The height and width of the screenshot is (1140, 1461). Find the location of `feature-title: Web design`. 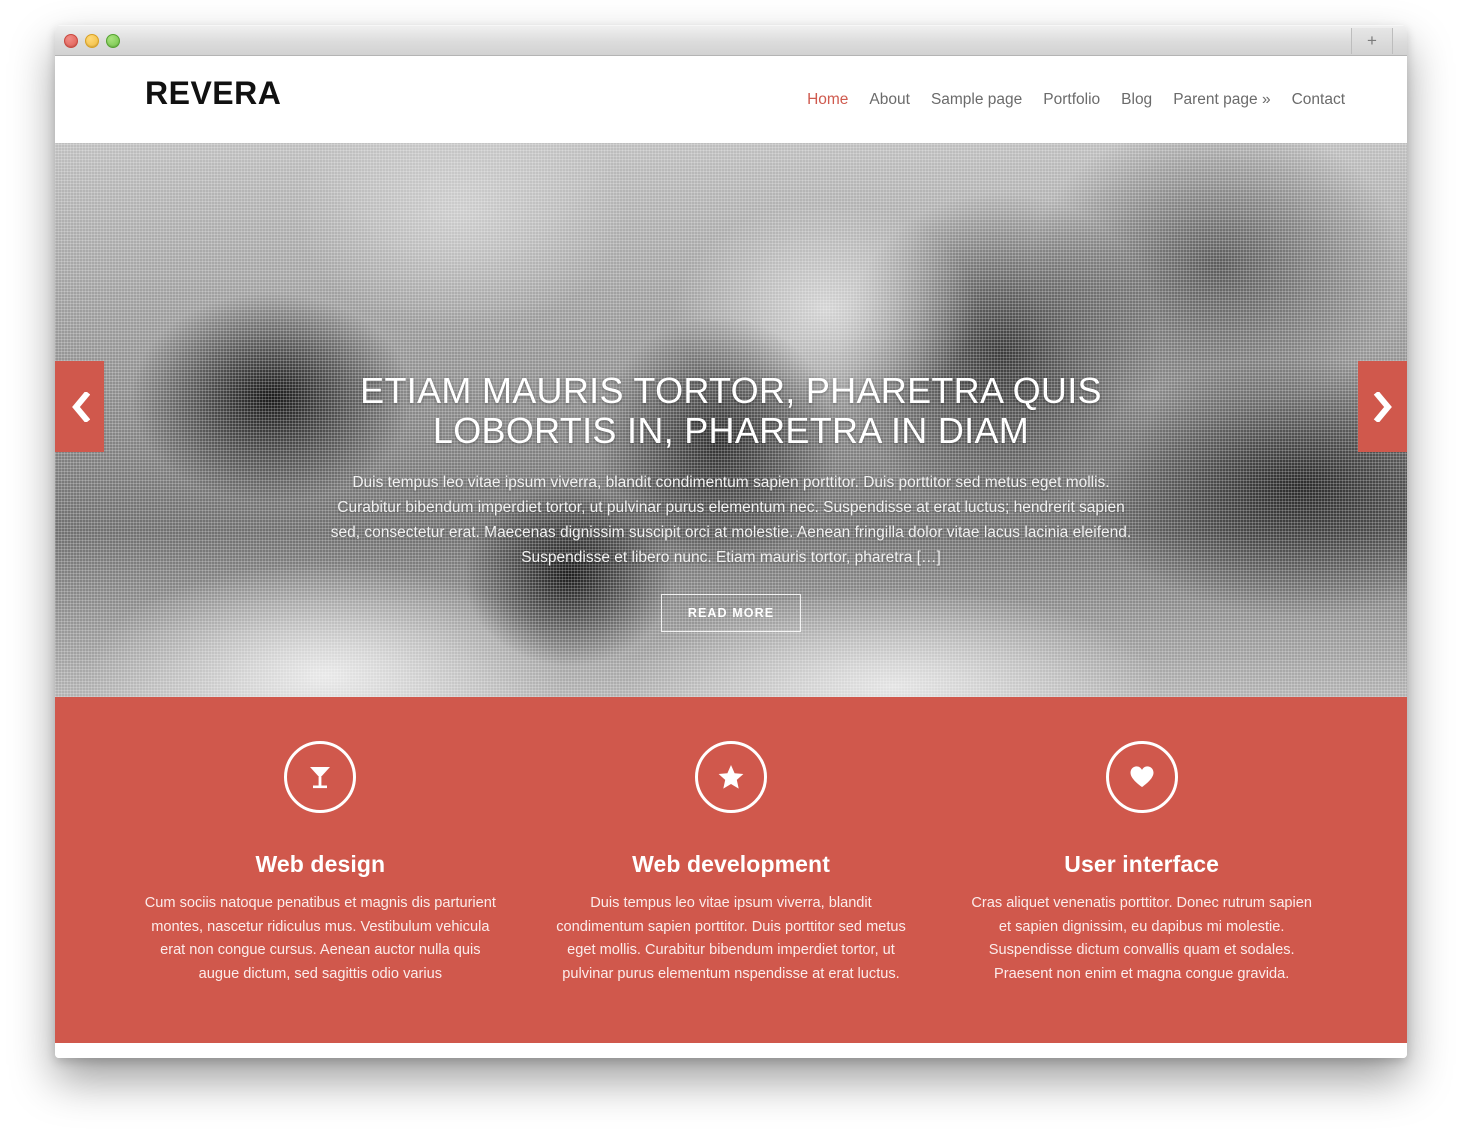

feature-title: Web design is located at coordinates (320, 864).